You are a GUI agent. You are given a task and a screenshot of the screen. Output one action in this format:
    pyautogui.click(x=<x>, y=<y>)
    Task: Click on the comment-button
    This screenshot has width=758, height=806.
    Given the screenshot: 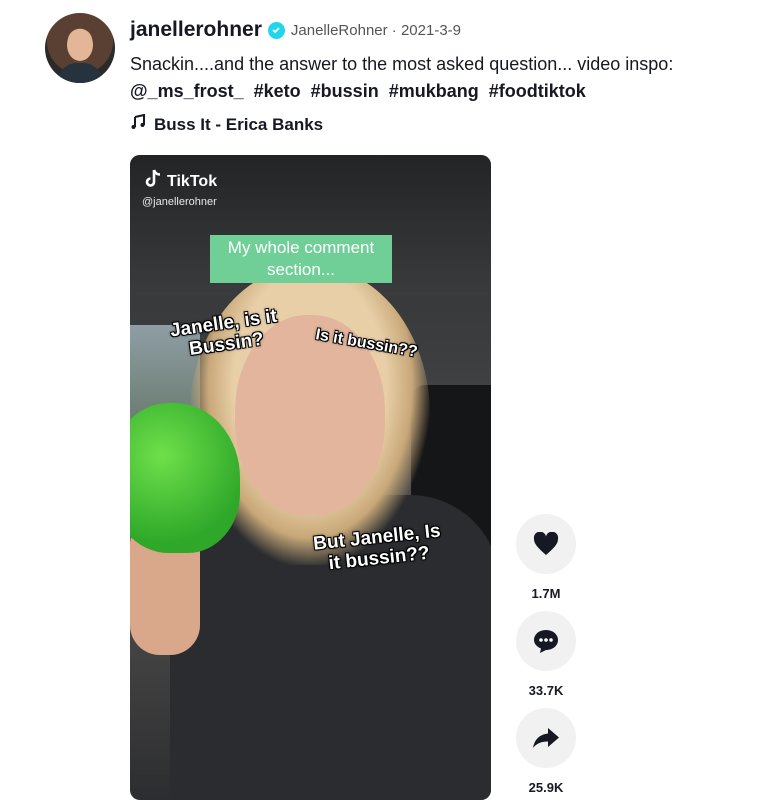 What is the action you would take?
    pyautogui.click(x=546, y=641)
    